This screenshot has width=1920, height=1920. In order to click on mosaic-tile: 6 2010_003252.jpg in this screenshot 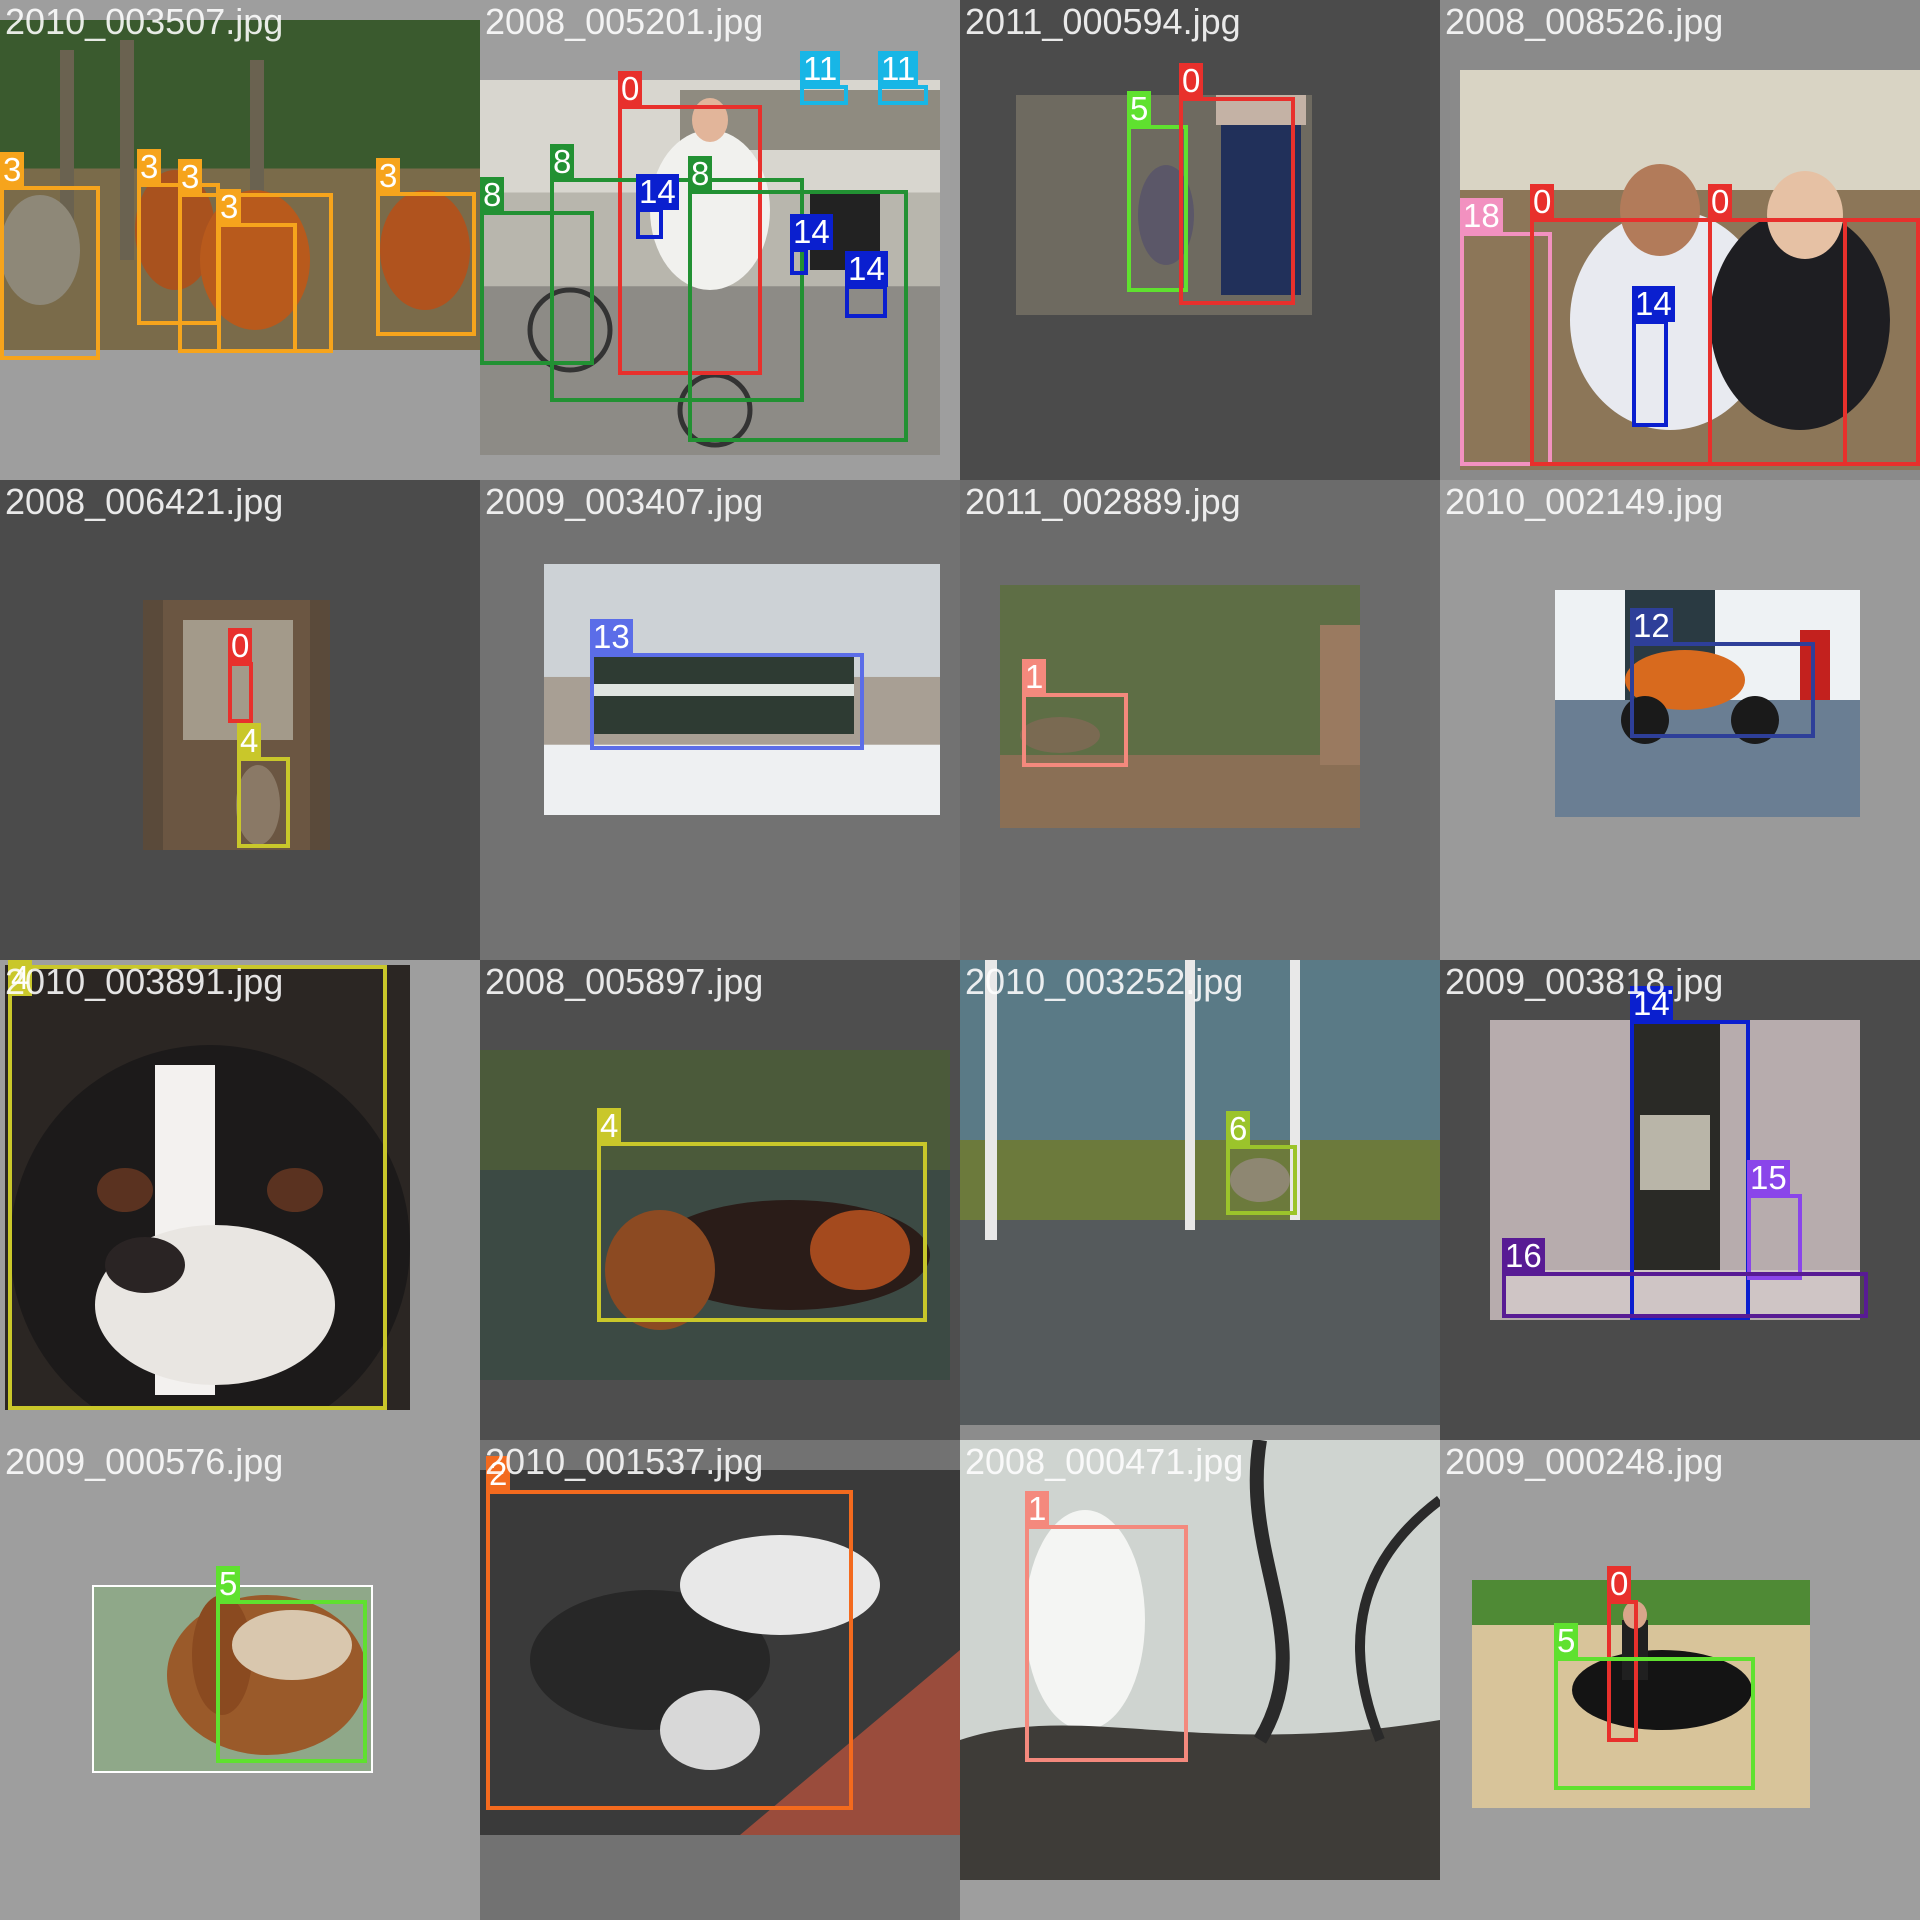, I will do `click(1200, 1200)`.